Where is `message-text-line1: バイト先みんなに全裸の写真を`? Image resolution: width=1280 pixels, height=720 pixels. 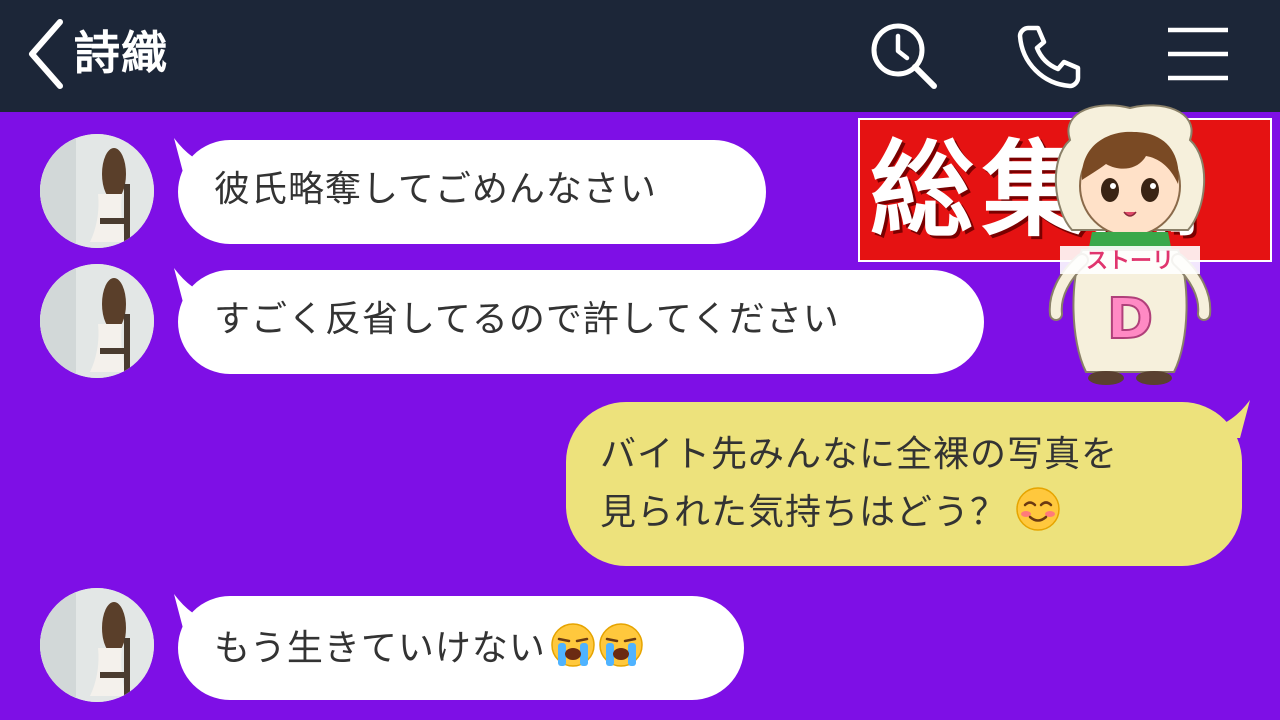
message-text-line1: バイト先みんなに全裸の写真を is located at coordinates (859, 454).